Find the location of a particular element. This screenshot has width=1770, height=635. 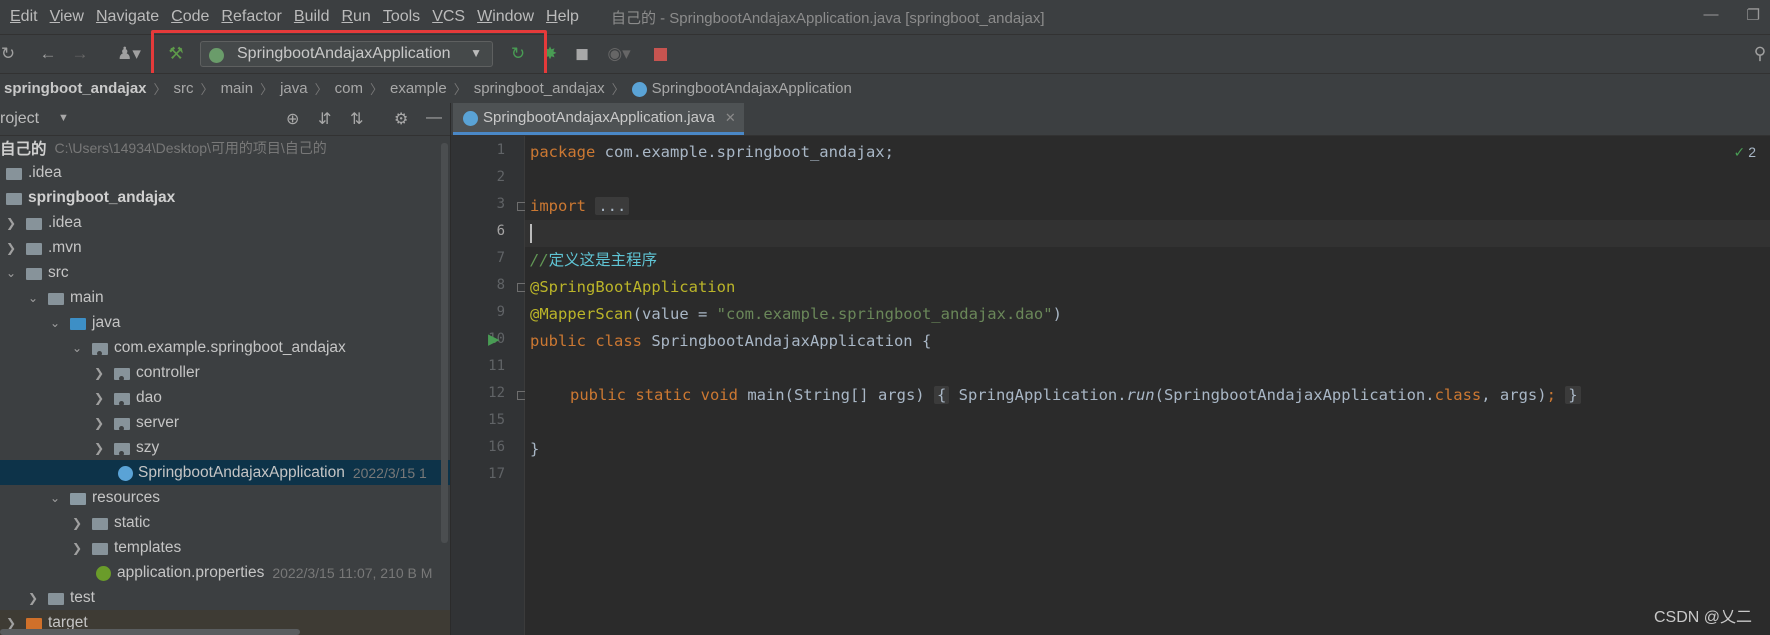

breadcrumb-current-class: SpringbootAndajaxApplication is located at coordinates (752, 88).